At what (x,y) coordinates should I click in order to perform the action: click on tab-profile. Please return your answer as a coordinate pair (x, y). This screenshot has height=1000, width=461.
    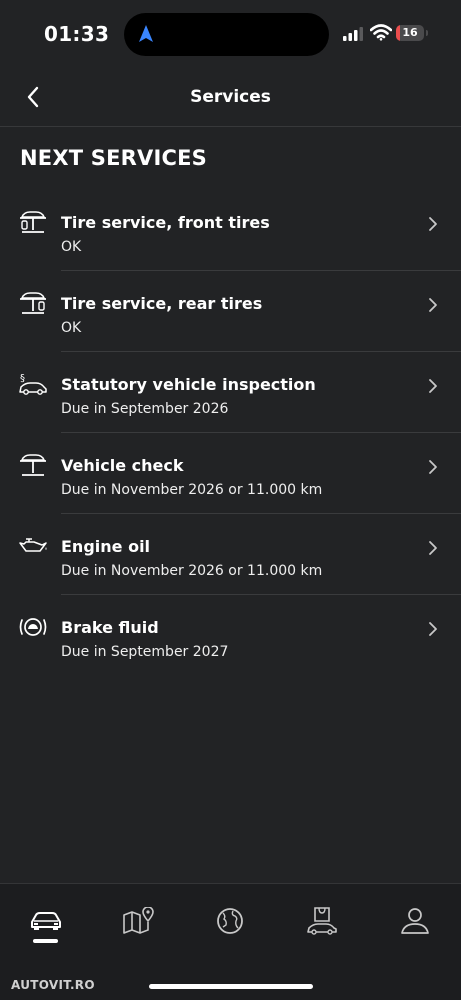
    Looking at the image, I should click on (415, 921).